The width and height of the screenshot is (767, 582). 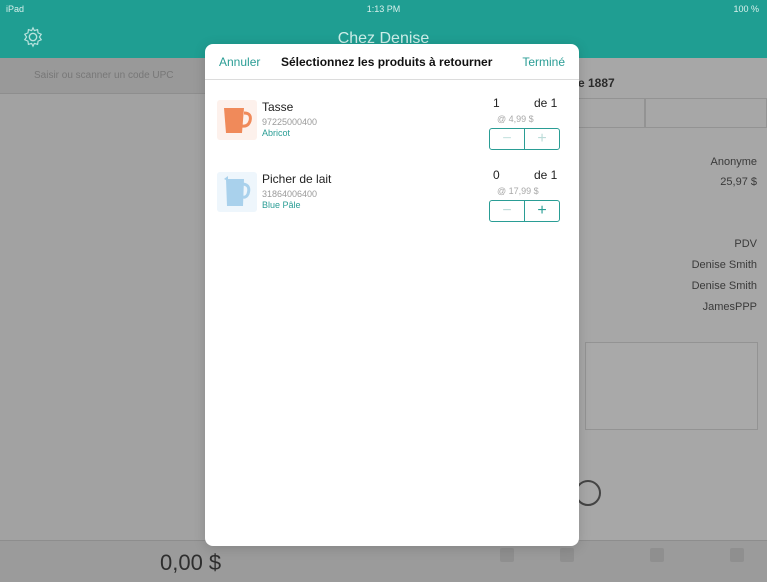 What do you see at coordinates (518, 191) in the screenshot?
I see `unit-price: @ 17,99 $` at bounding box center [518, 191].